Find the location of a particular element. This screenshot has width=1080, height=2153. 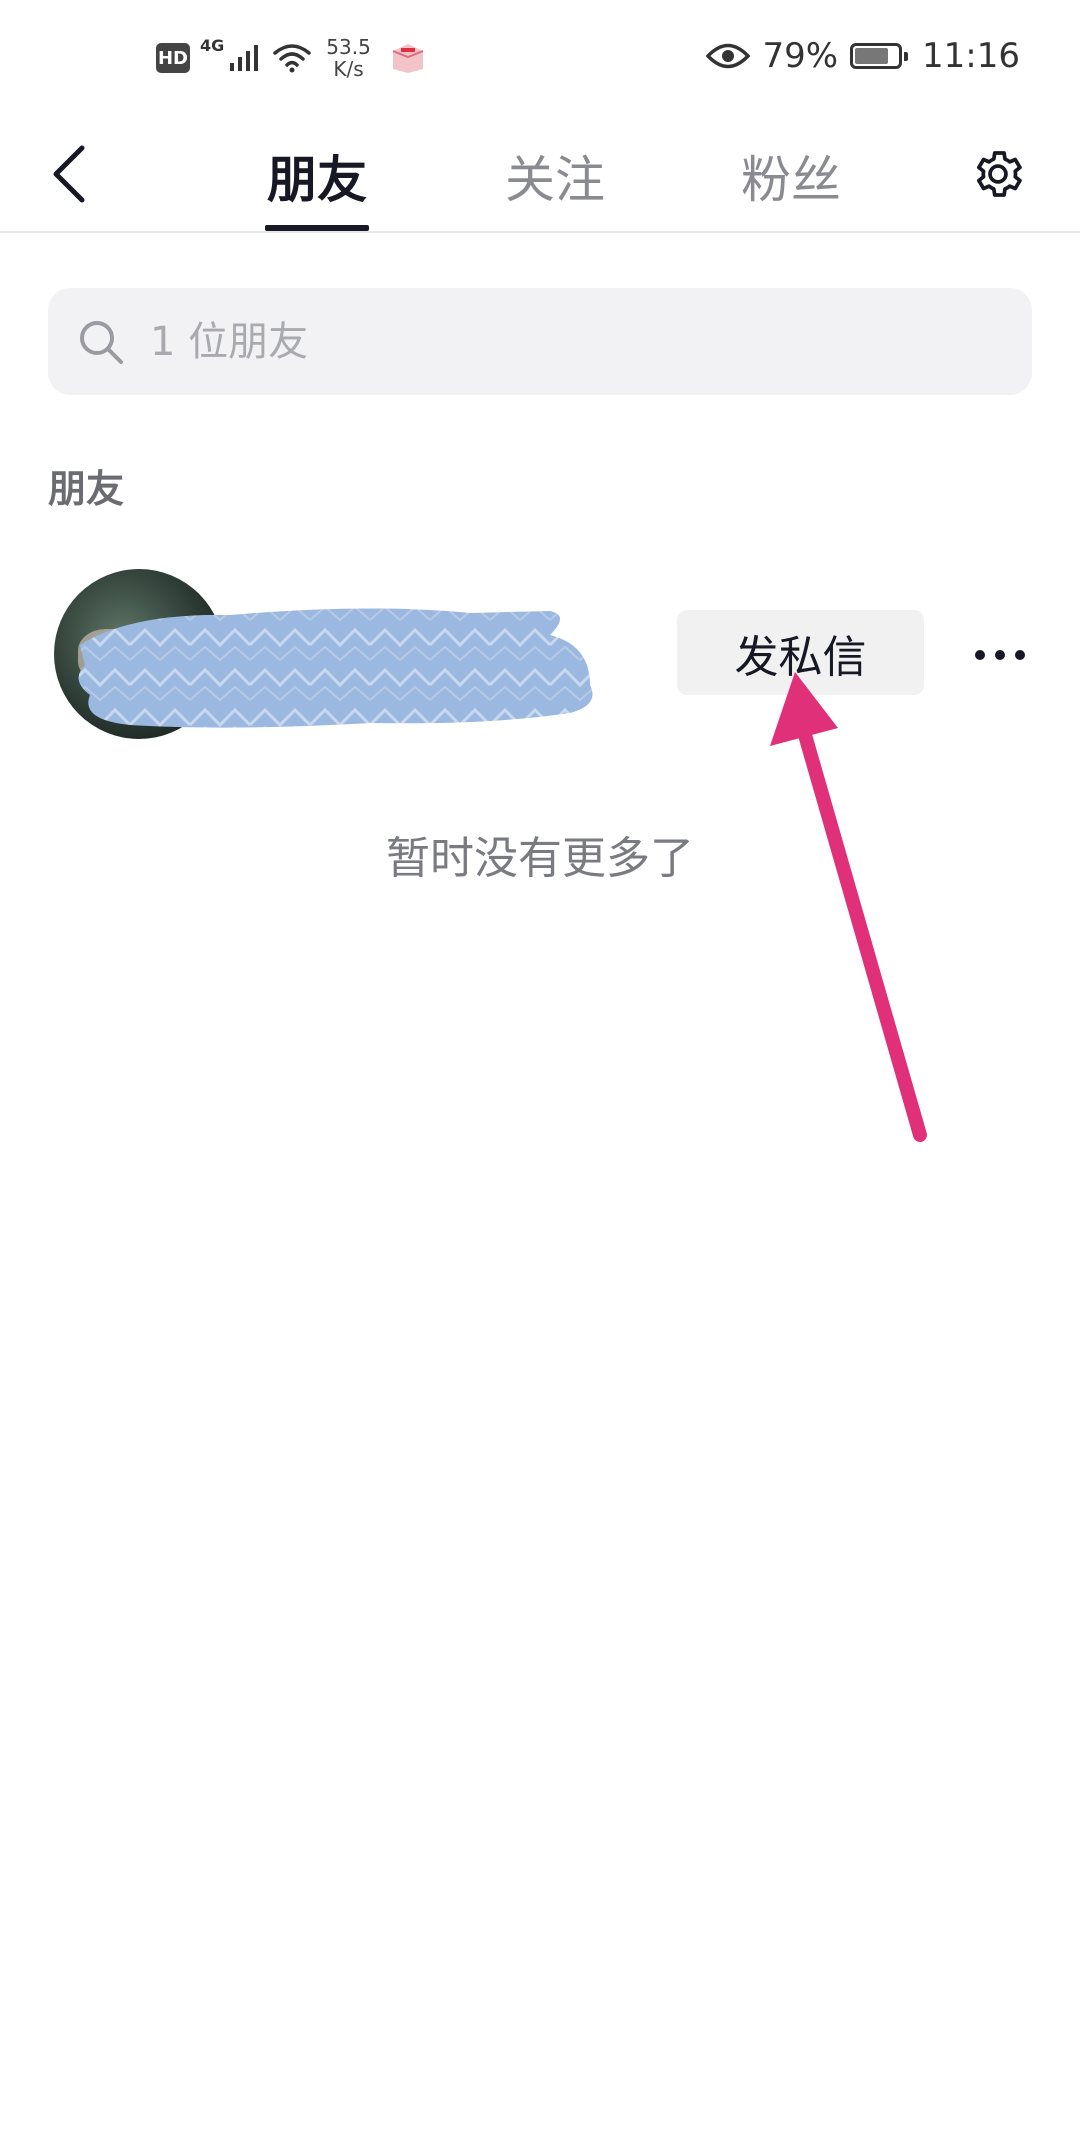

search-input is located at coordinates (580, 341).